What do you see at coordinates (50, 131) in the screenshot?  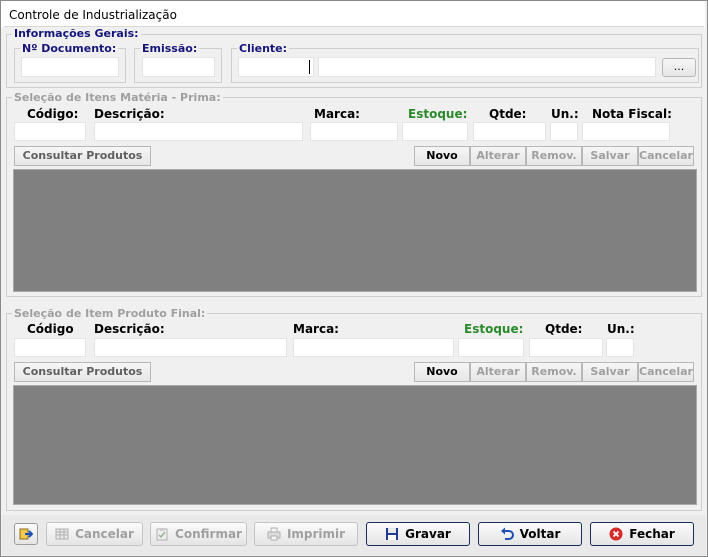 I see `materia-codigo-input` at bounding box center [50, 131].